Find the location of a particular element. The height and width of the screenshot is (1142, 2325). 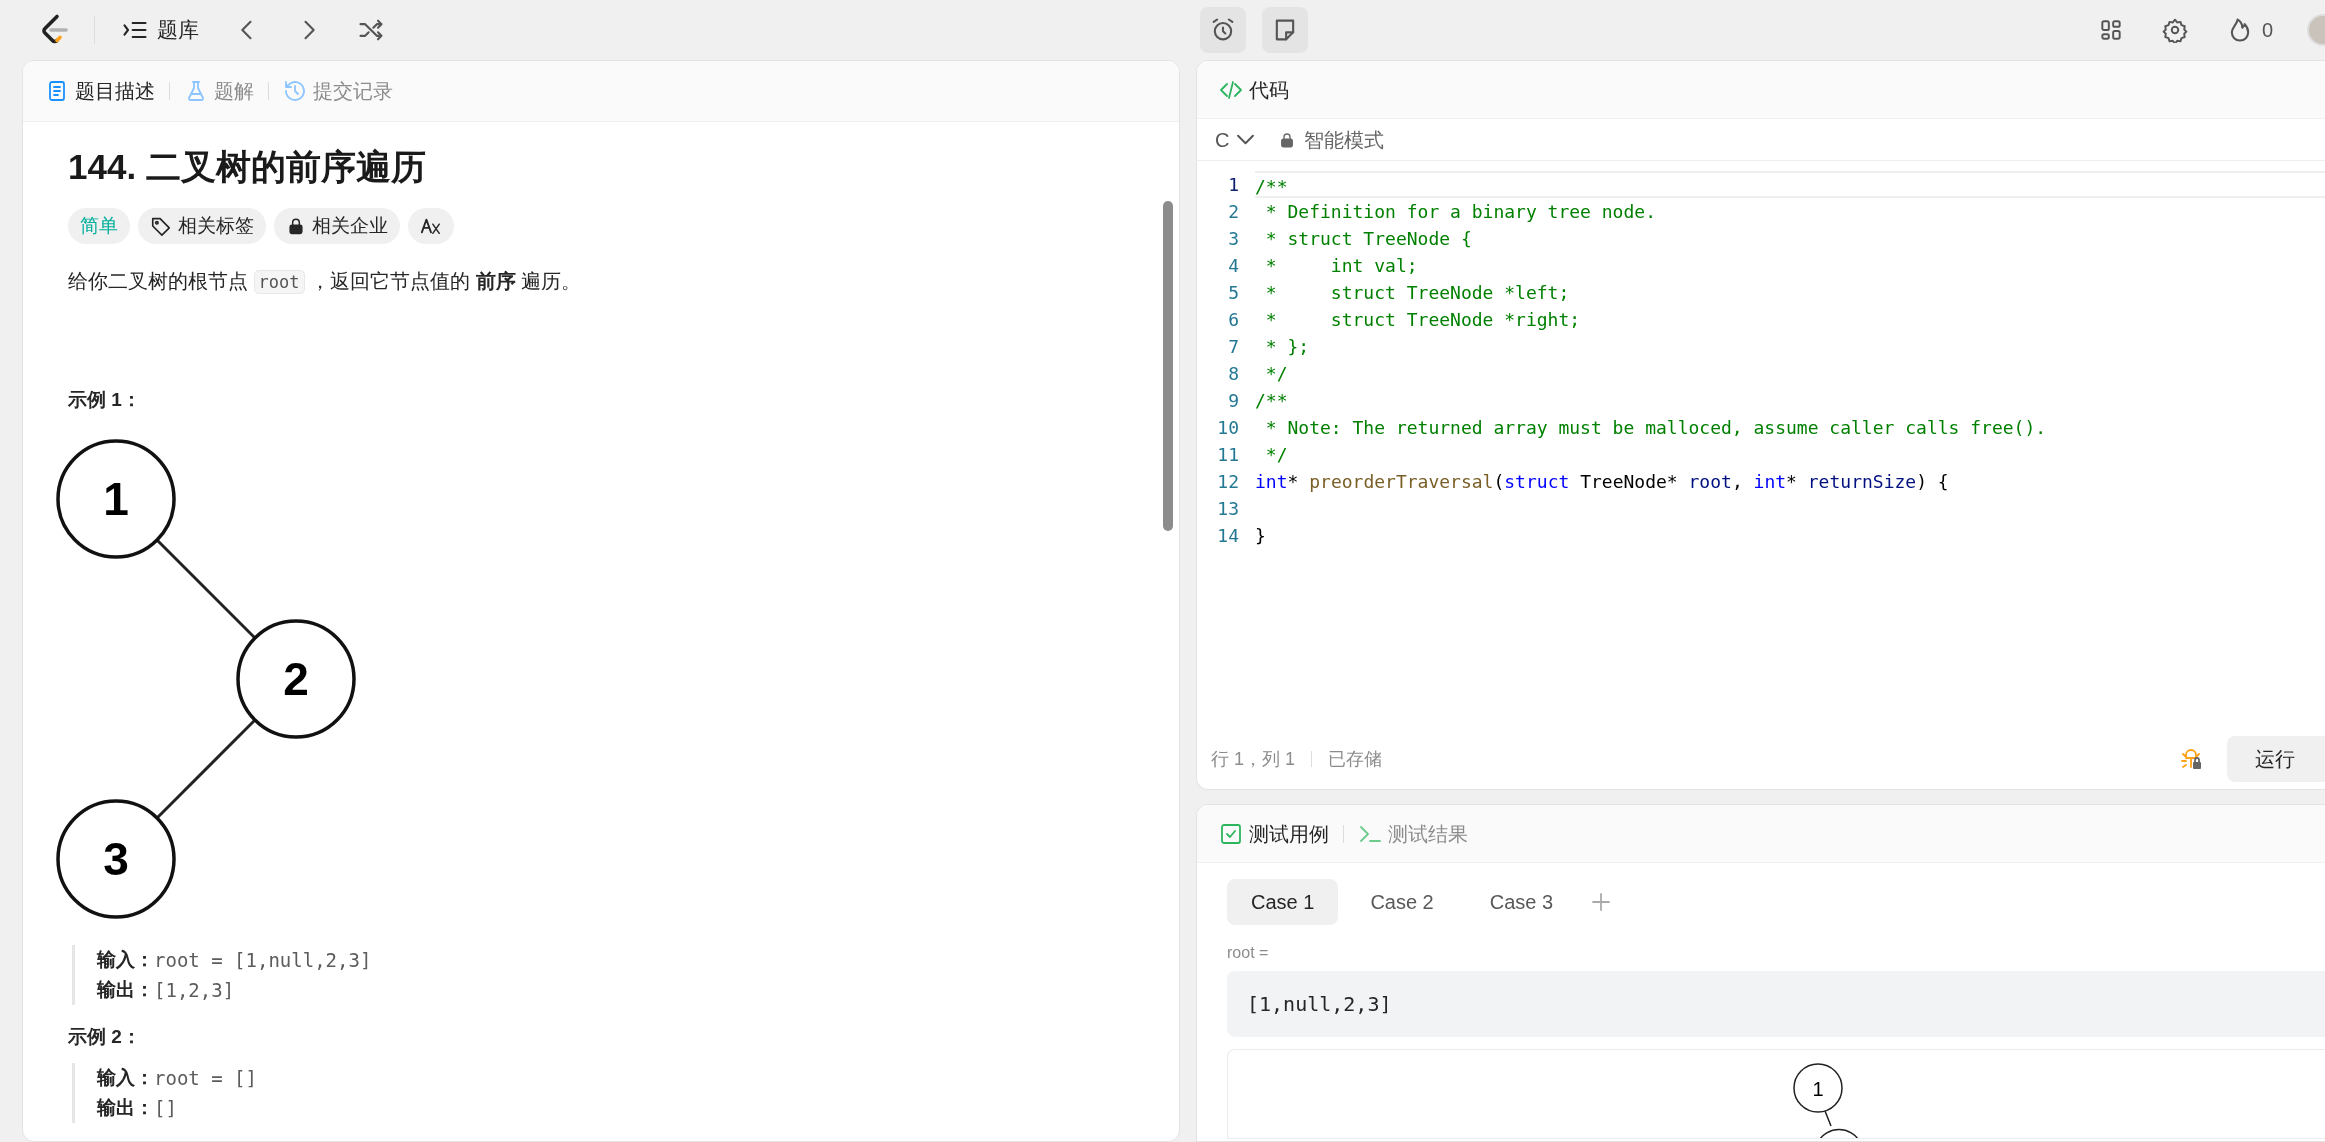

line-number: 11 is located at coordinates (1228, 455).